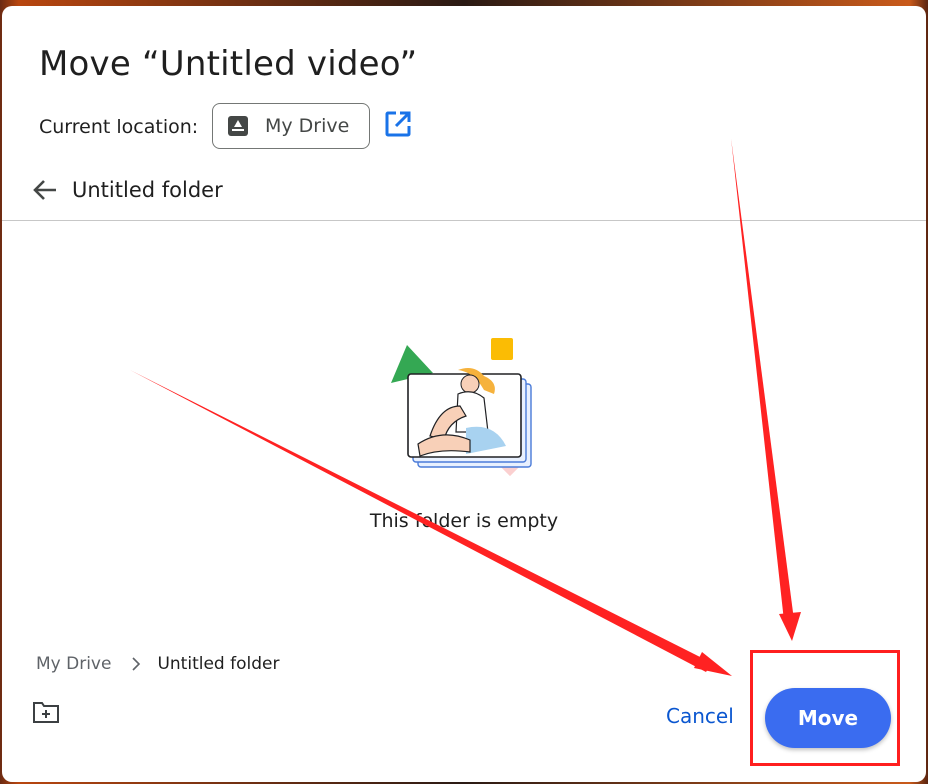  What do you see at coordinates (464, 220) in the screenshot?
I see `divider` at bounding box center [464, 220].